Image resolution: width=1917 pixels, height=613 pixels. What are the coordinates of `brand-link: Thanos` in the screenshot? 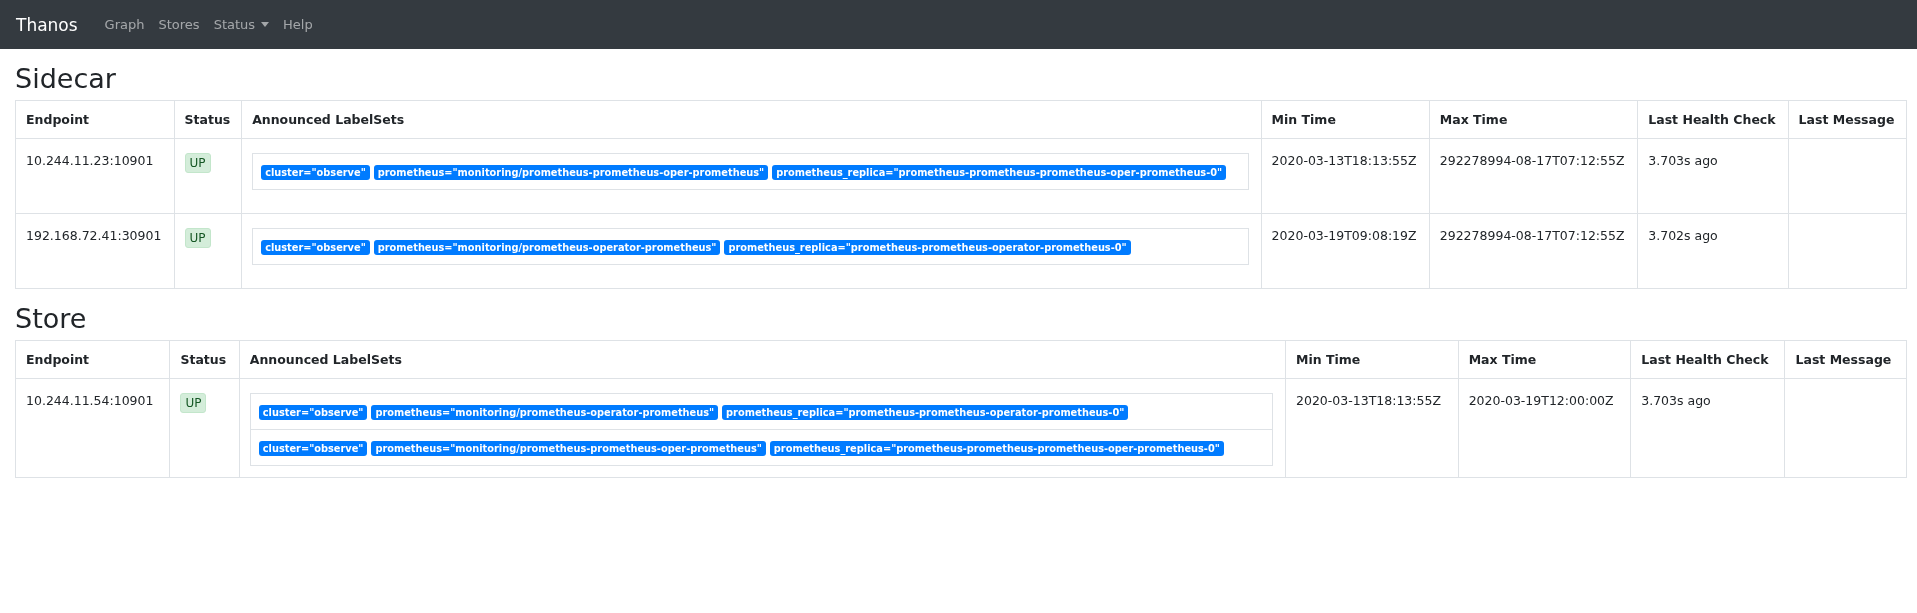 It's located at (47, 24).